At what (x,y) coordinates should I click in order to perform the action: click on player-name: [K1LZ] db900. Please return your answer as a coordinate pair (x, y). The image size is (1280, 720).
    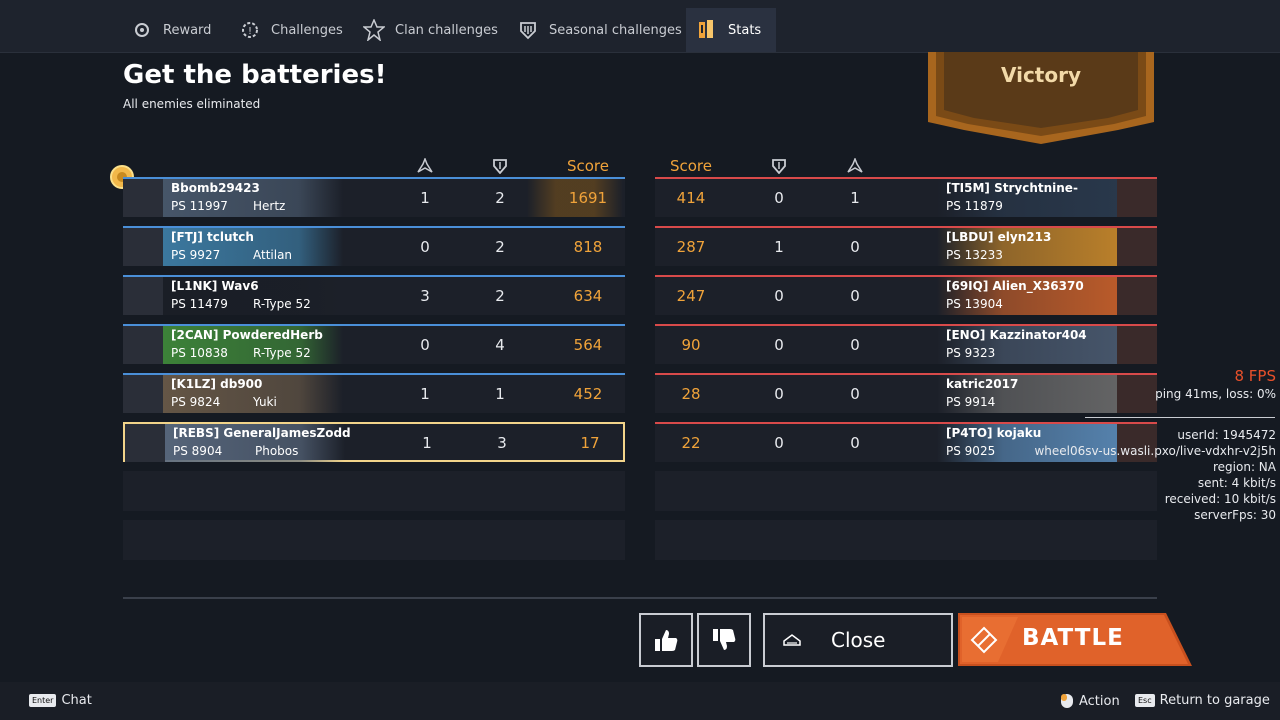
    Looking at the image, I should click on (217, 384).